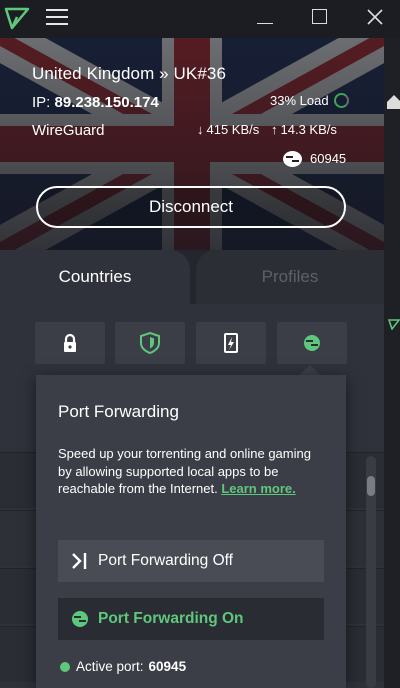 The height and width of the screenshot is (688, 400). What do you see at coordinates (17, 18) in the screenshot?
I see `protonvpn-logo-icon` at bounding box center [17, 18].